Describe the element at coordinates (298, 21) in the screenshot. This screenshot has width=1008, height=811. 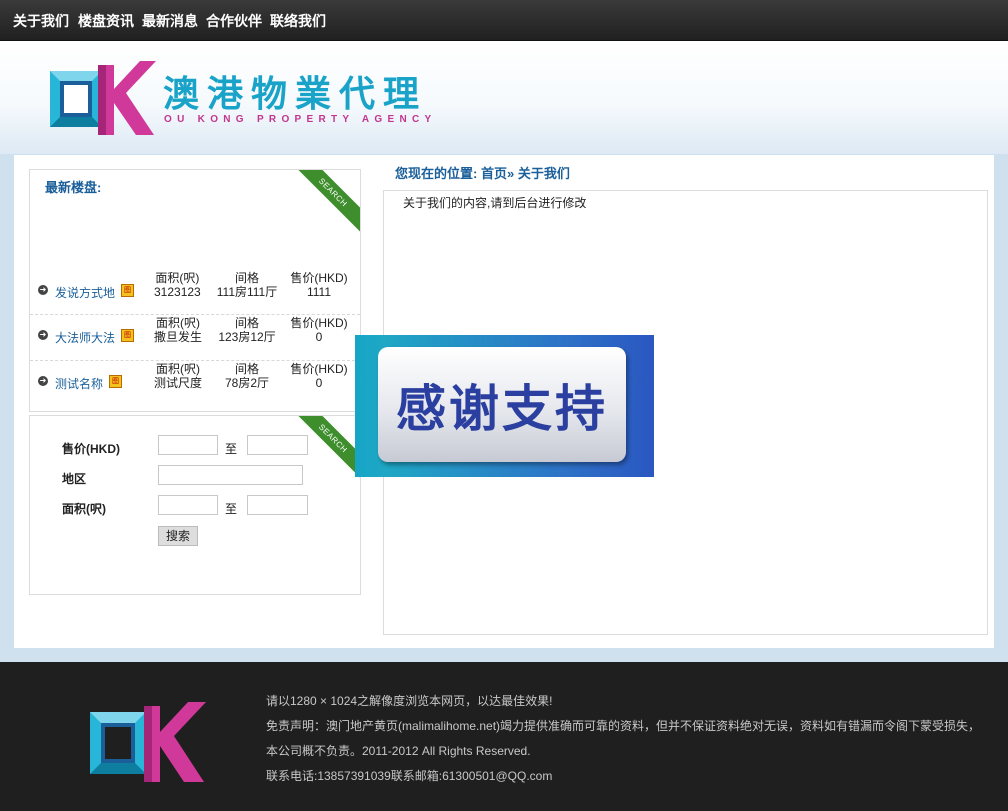
I see `nav-contact: 联络我们` at that location.